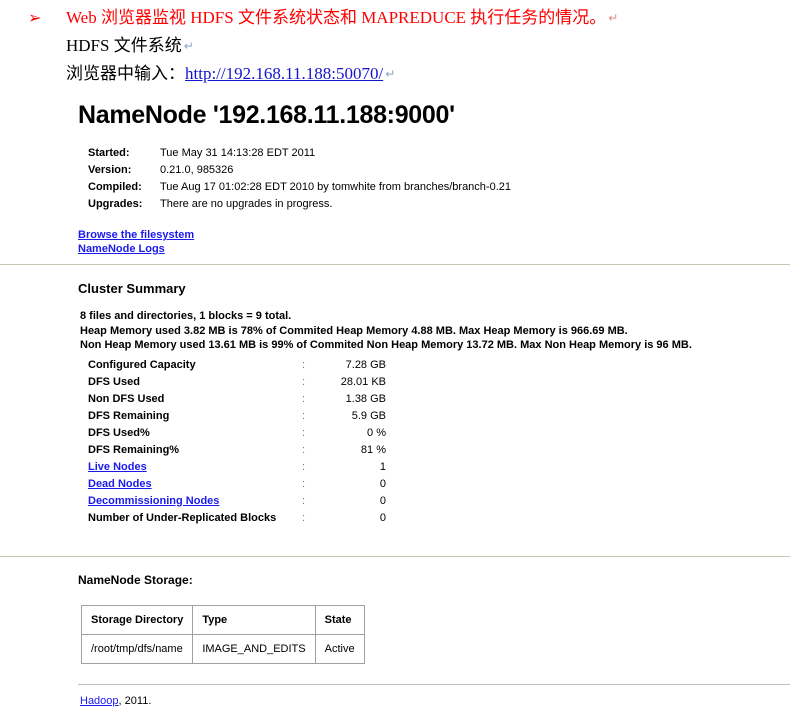 This screenshot has width=801, height=707. What do you see at coordinates (238, 153) in the screenshot?
I see `info-value: Tue May 31 14:13:28 EDT 2011` at bounding box center [238, 153].